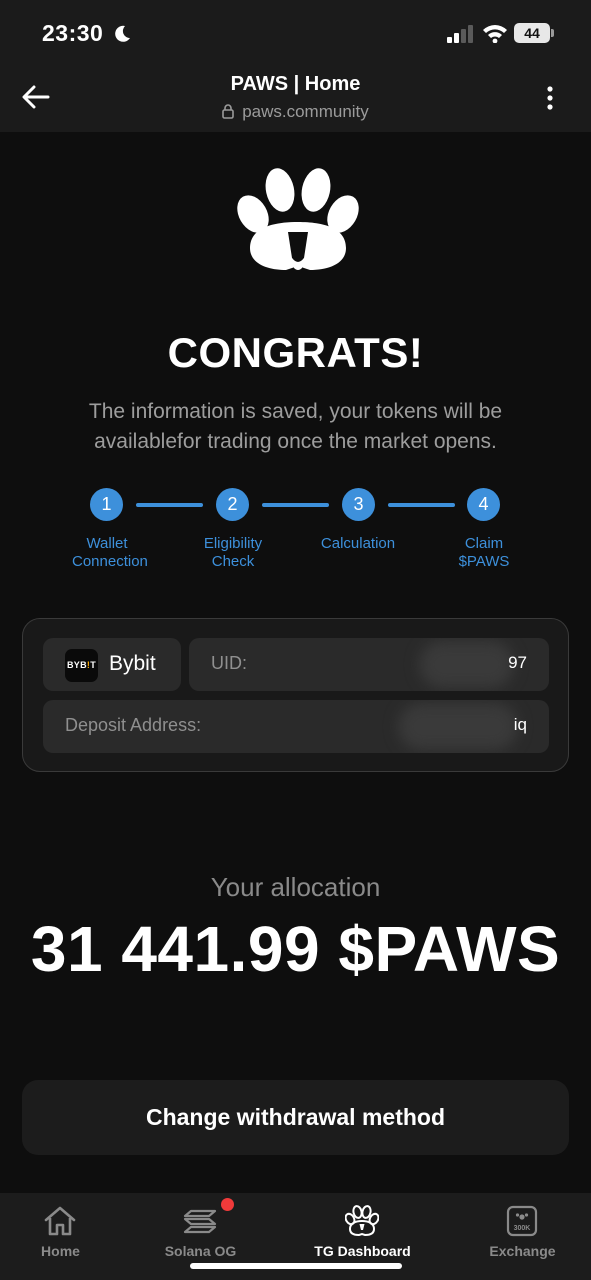 The height and width of the screenshot is (1280, 591). I want to click on exchange-name: Bybit, so click(132, 663).